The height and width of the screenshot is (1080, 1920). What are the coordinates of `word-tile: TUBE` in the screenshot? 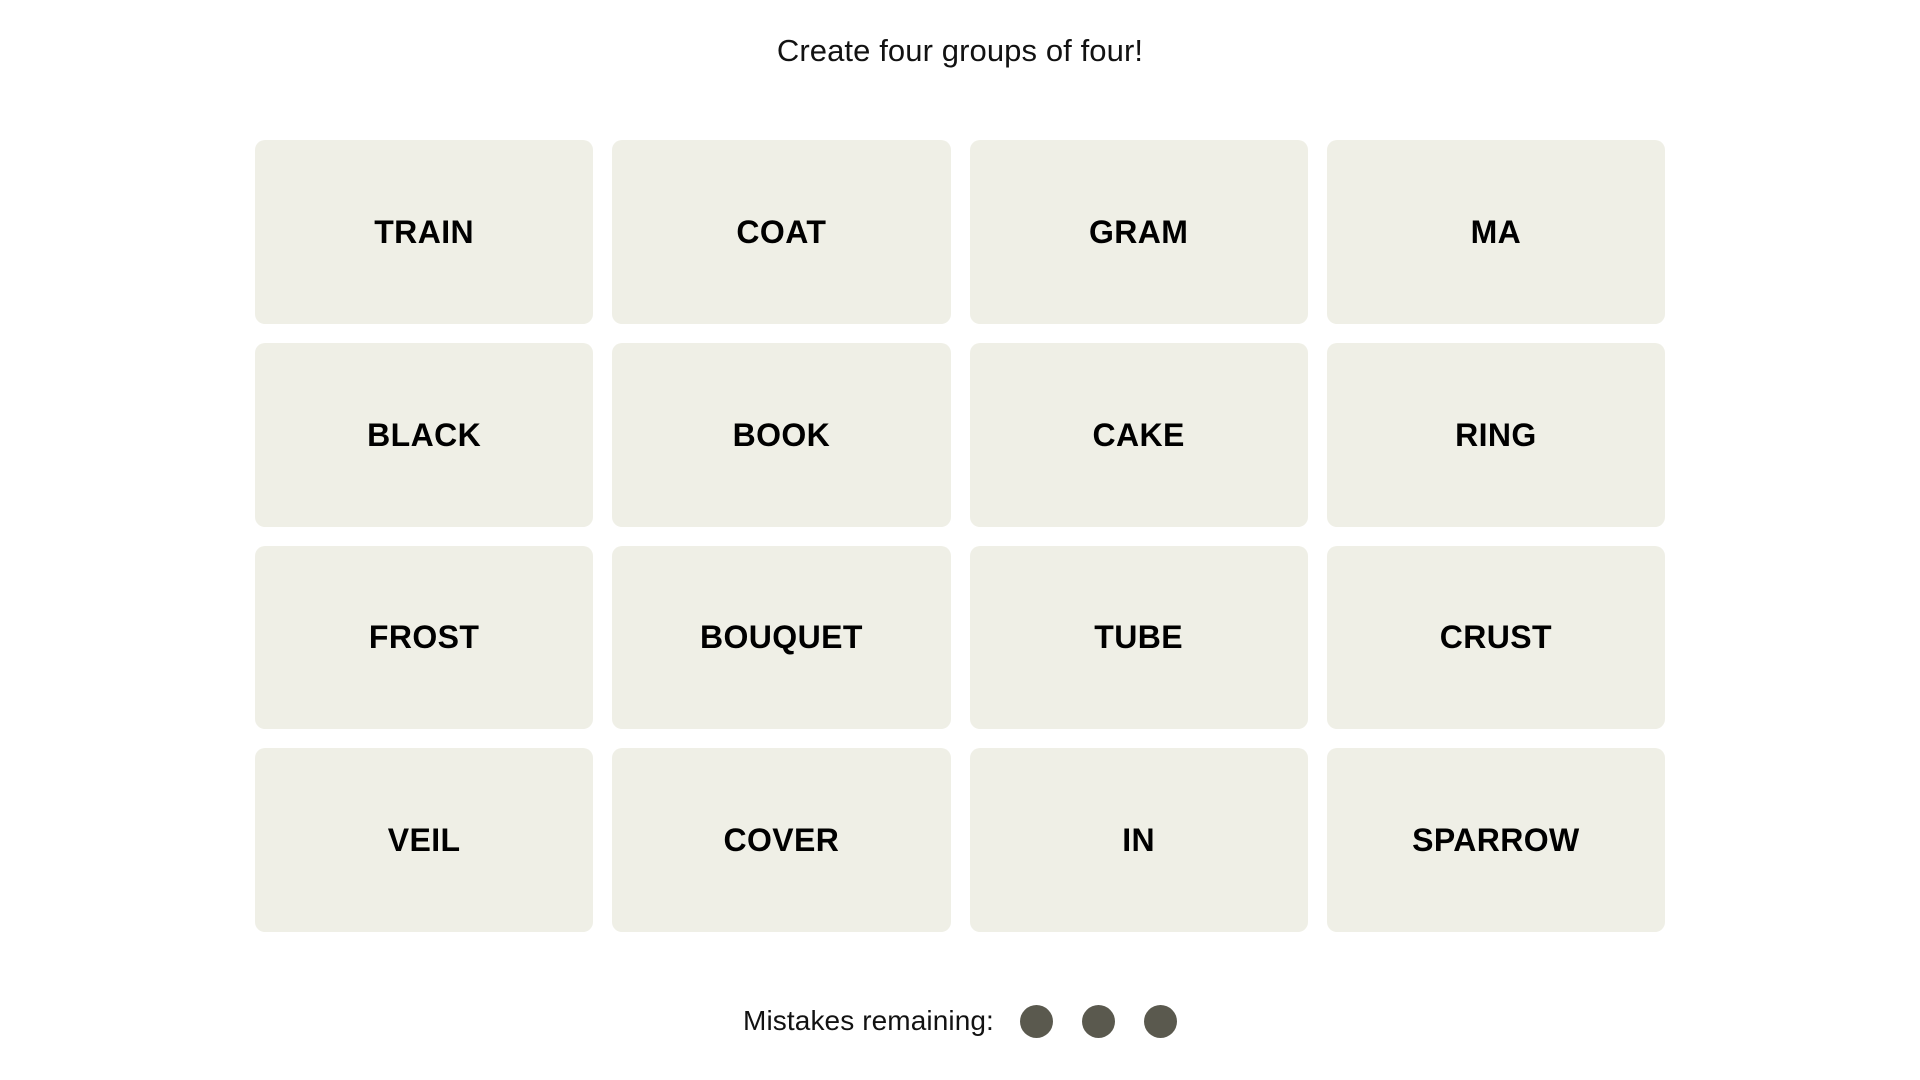 It's located at (1138, 637).